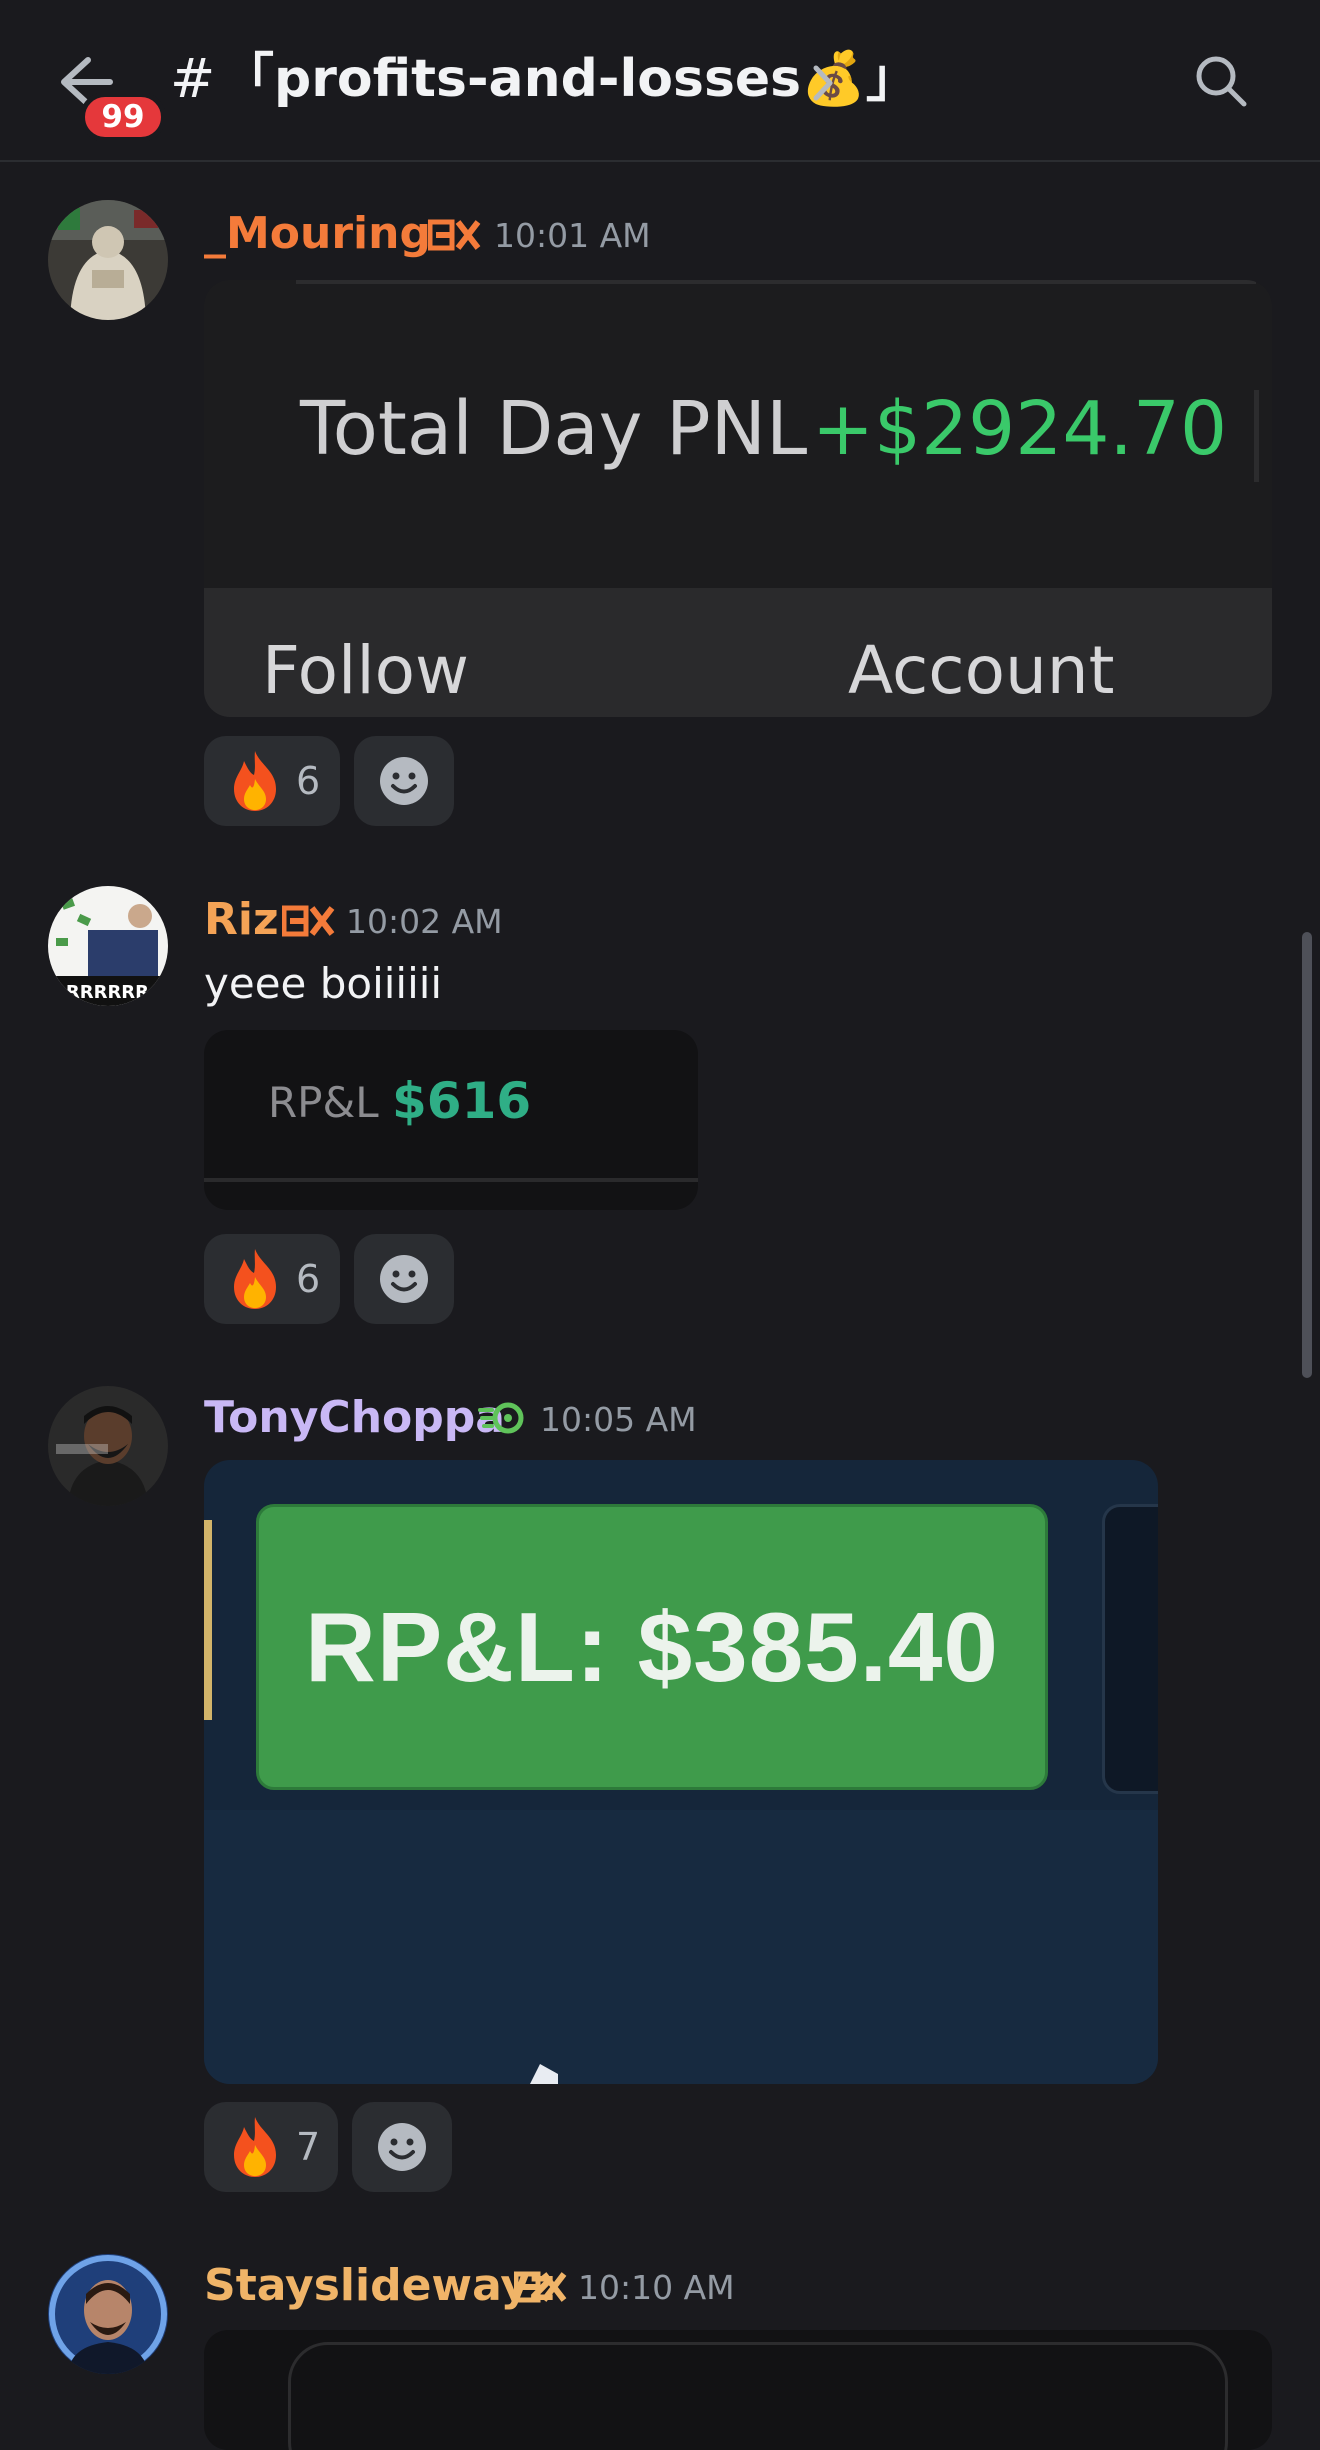 The height and width of the screenshot is (2450, 1320). I want to click on message-text: yeee boiiiiii, so click(323, 983).